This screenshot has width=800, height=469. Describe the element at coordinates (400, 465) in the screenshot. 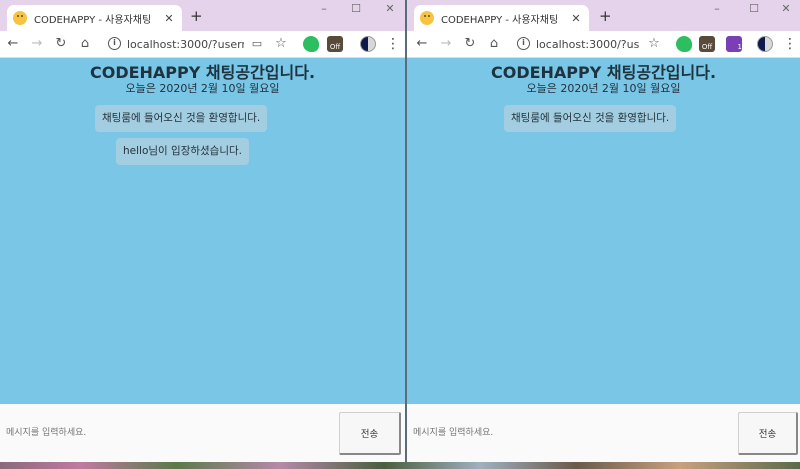

I see `desktop-wallpaper` at that location.